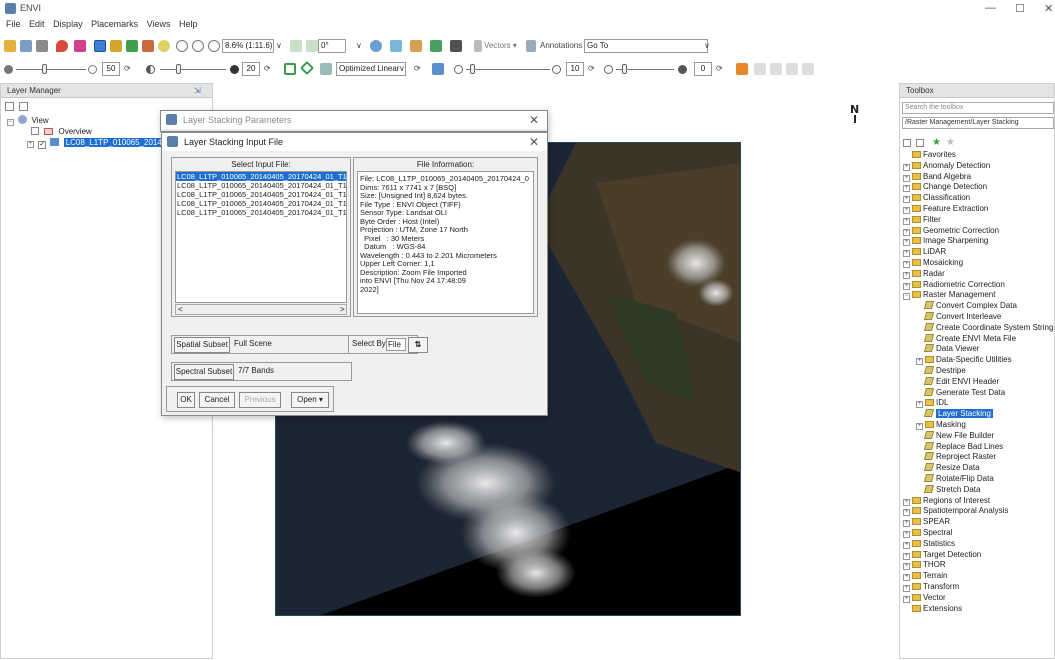 The image size is (1055, 660). I want to click on toolbox-item: Extensions, so click(932, 609).